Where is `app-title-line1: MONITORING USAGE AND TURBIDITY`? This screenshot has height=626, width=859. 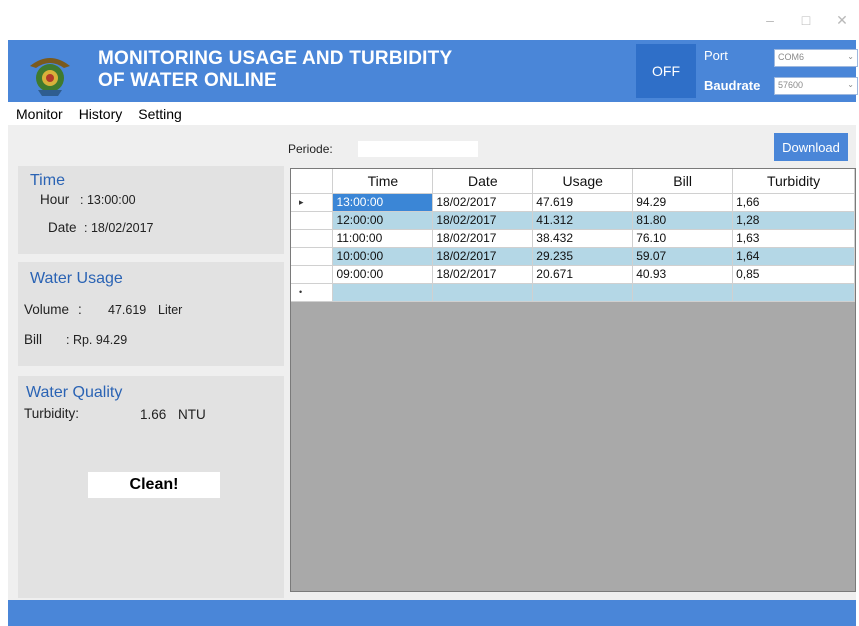
app-title-line1: MONITORING USAGE AND TURBIDITY is located at coordinates (275, 58).